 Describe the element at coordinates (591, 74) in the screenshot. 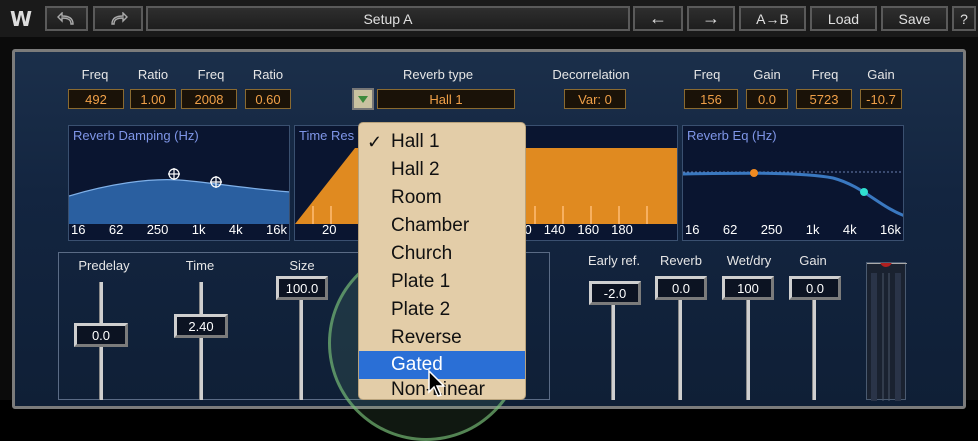

I see `decorrelation-label: Decorrelation` at that location.